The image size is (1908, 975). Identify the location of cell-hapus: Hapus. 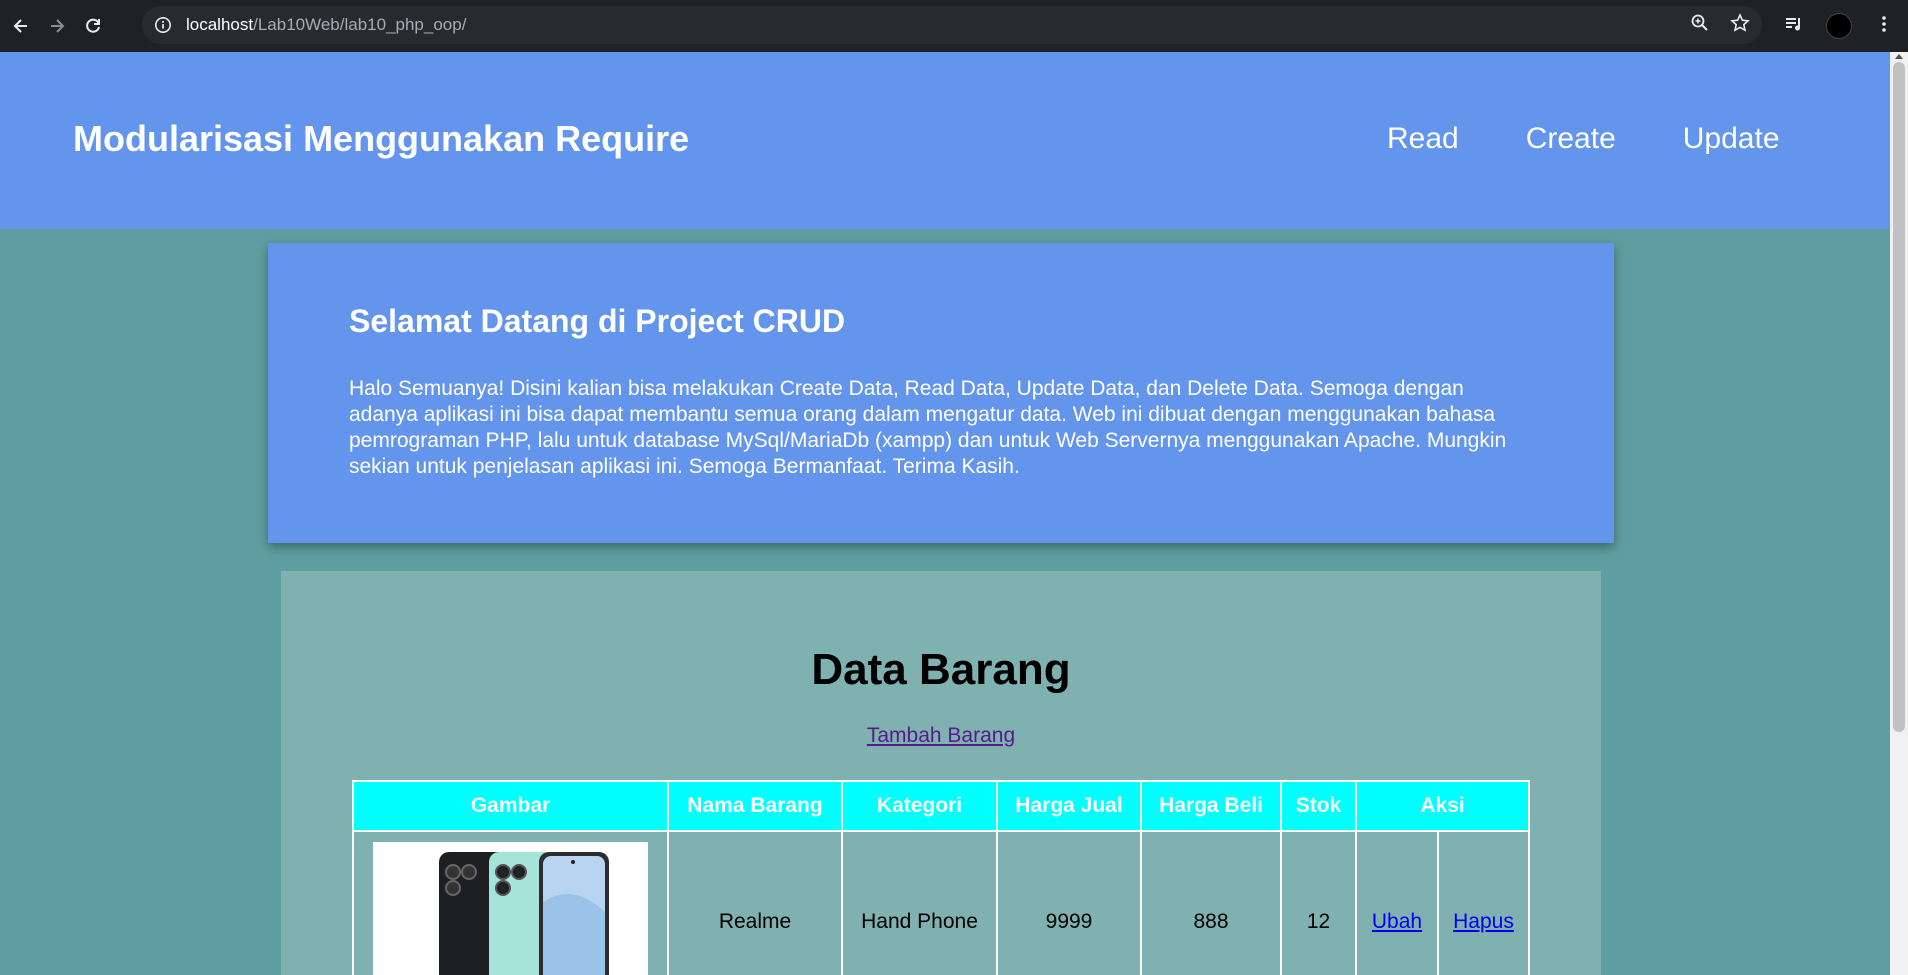
(1483, 902).